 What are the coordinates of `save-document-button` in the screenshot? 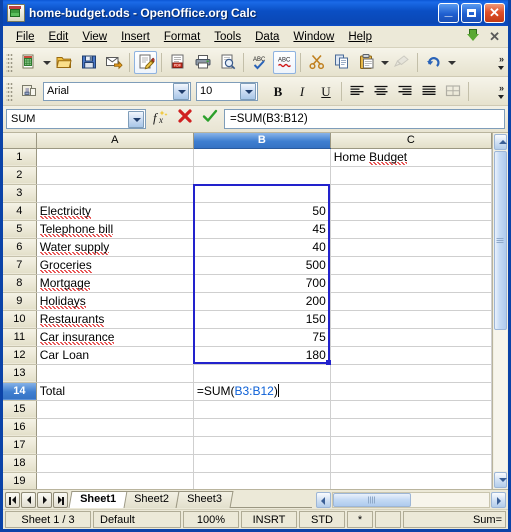 It's located at (88, 62).